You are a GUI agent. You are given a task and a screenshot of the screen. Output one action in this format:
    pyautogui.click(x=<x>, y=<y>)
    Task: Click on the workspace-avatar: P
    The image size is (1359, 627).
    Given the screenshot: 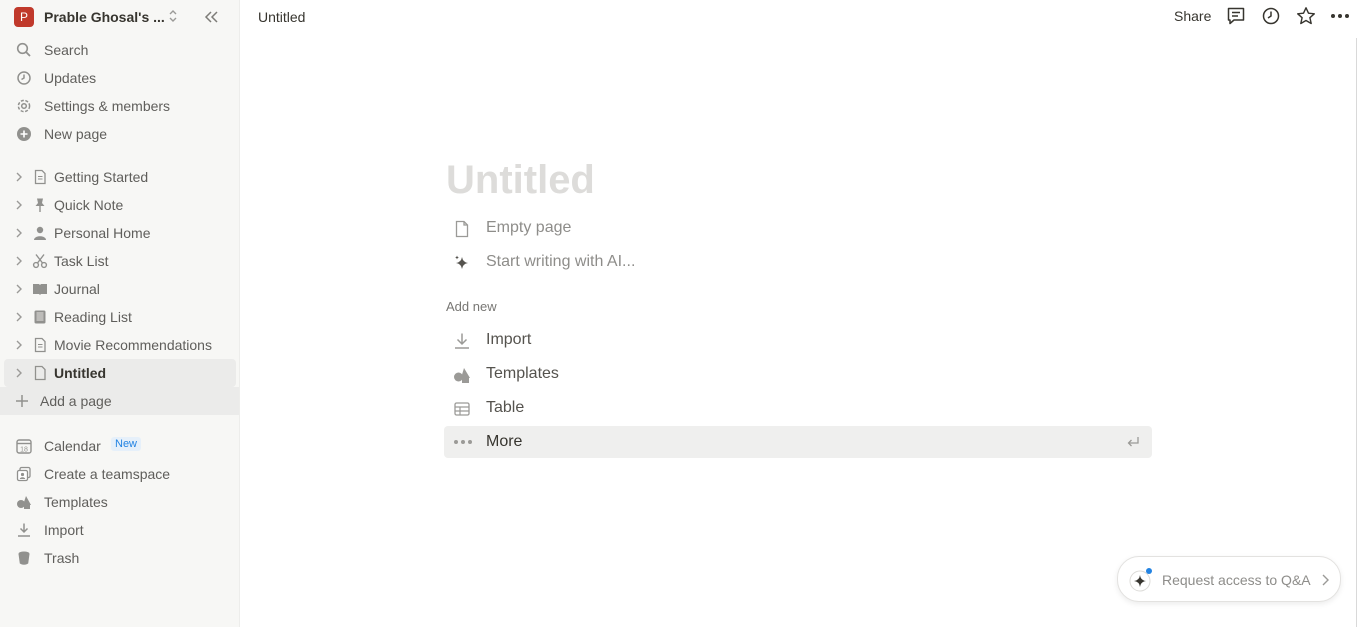 What is the action you would take?
    pyautogui.click(x=24, y=17)
    